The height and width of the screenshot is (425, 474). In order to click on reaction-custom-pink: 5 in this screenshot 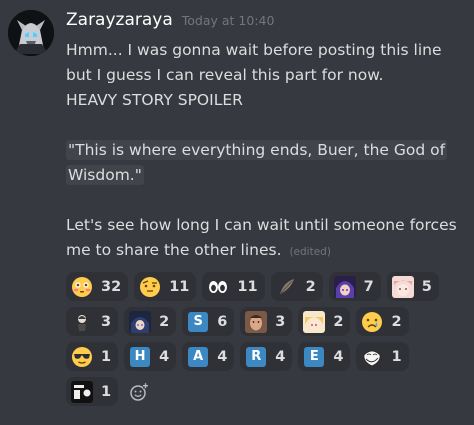, I will do `click(412, 286)`.